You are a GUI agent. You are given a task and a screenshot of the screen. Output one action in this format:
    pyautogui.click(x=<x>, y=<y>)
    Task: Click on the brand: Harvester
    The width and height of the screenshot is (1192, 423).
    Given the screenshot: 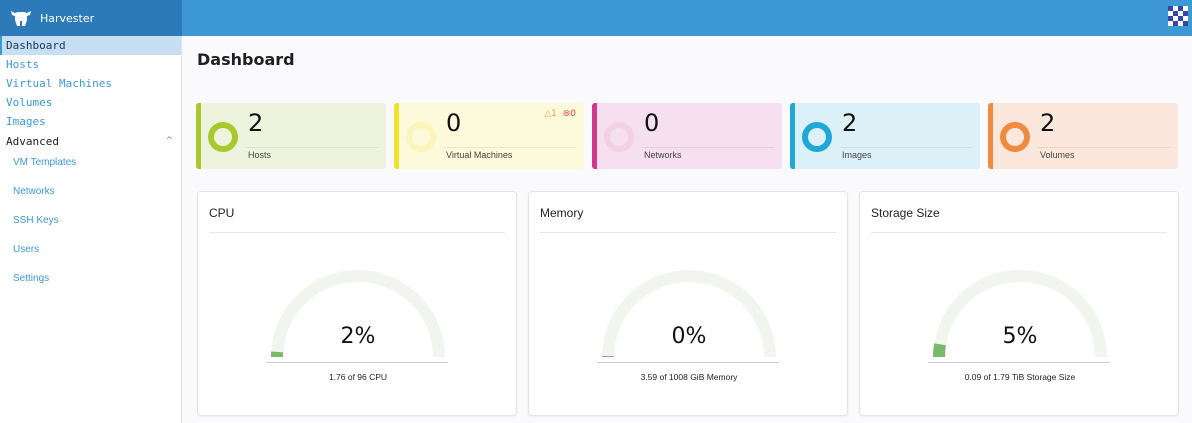 What is the action you would take?
    pyautogui.click(x=91, y=18)
    